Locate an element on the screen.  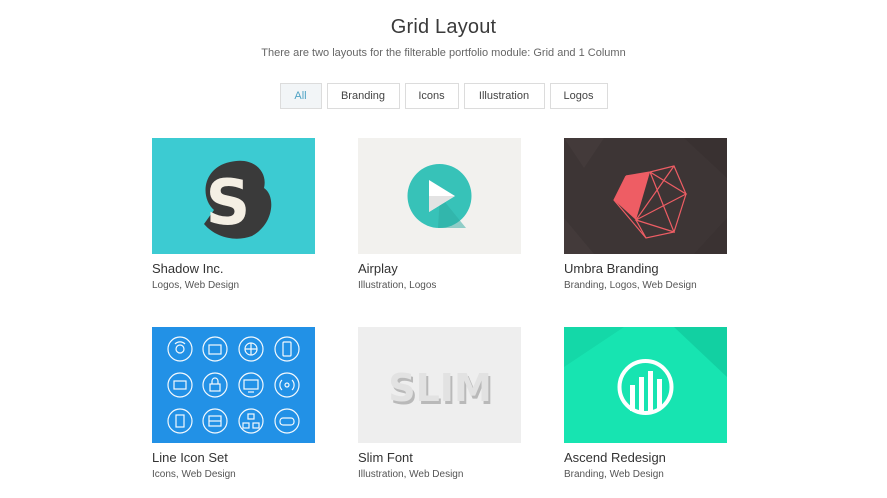
shadow-s-logo-thumbnail: S is located at coordinates (233, 196).